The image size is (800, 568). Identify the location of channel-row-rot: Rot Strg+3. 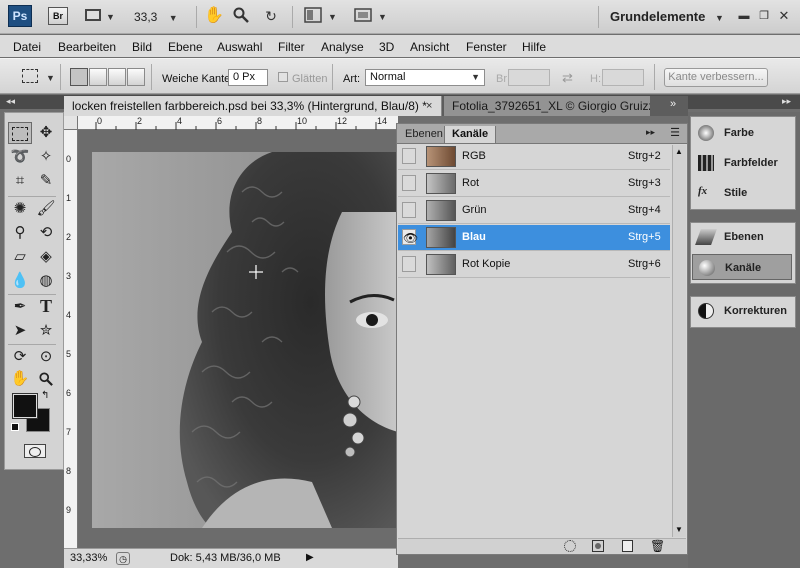
(534, 184).